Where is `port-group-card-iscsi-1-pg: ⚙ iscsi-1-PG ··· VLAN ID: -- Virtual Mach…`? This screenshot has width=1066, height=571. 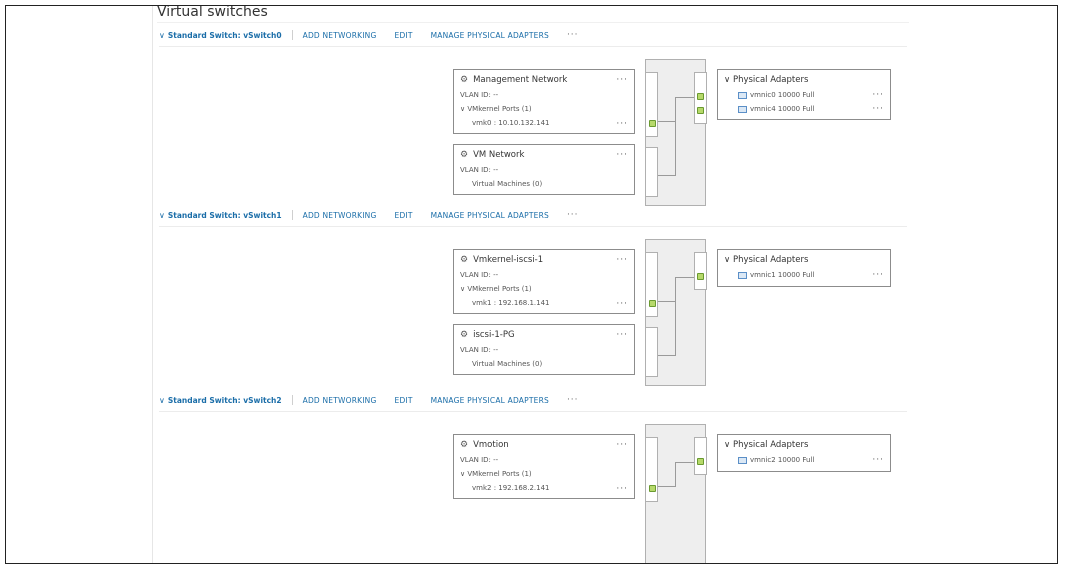 port-group-card-iscsi-1-pg: ⚙ iscsi-1-PG ··· VLAN ID: -- Virtual Mach… is located at coordinates (544, 349).